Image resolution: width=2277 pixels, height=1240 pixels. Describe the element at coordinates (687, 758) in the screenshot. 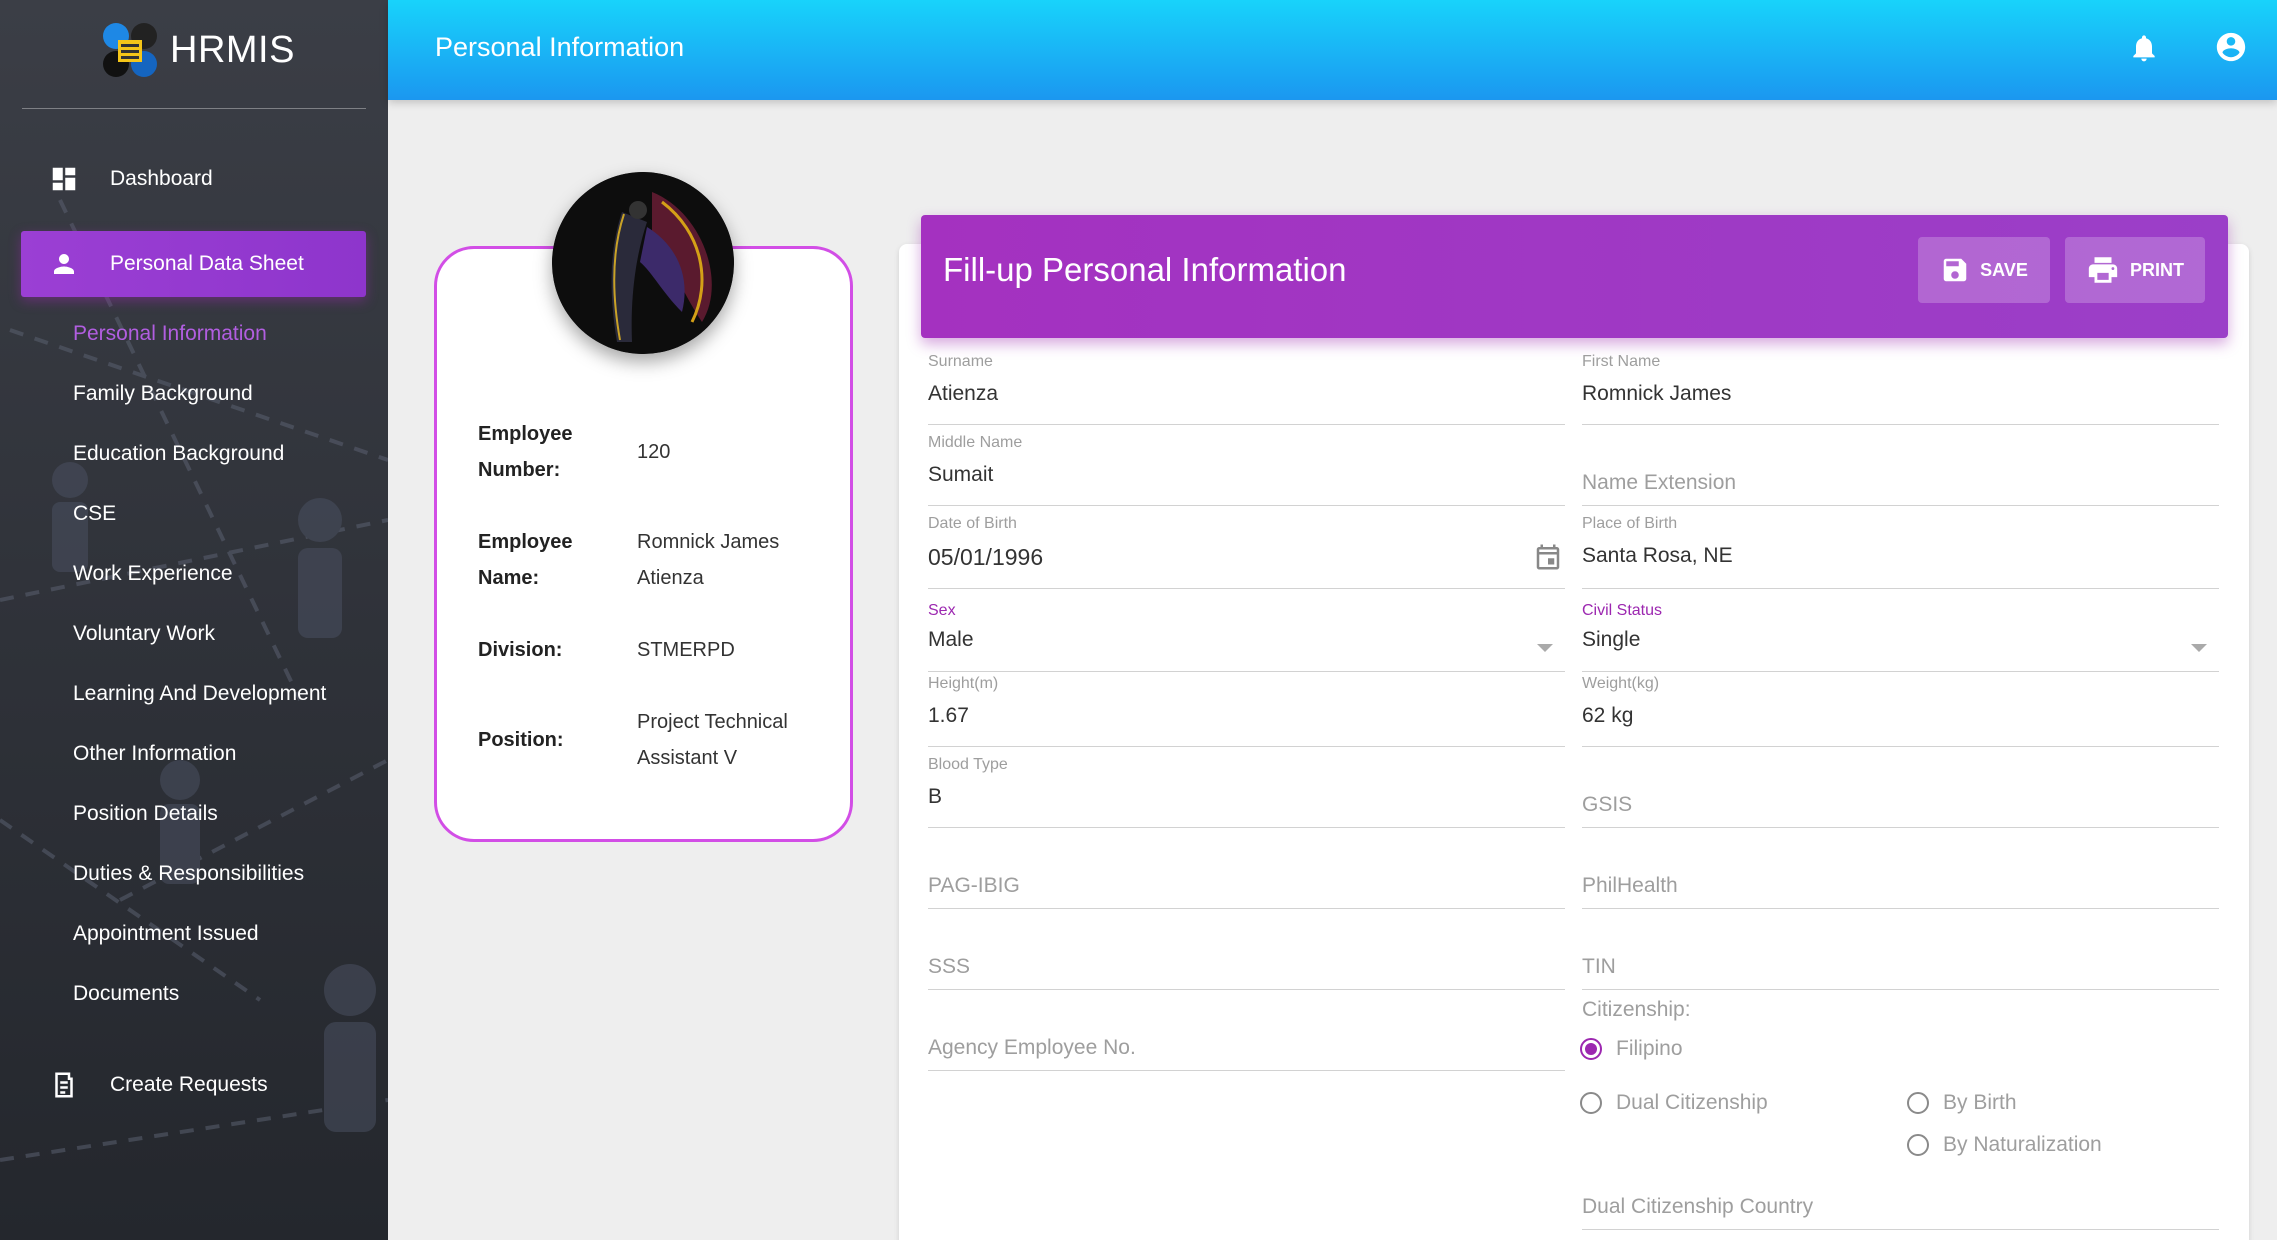

I see `position-value-line2: Assistant V` at that location.